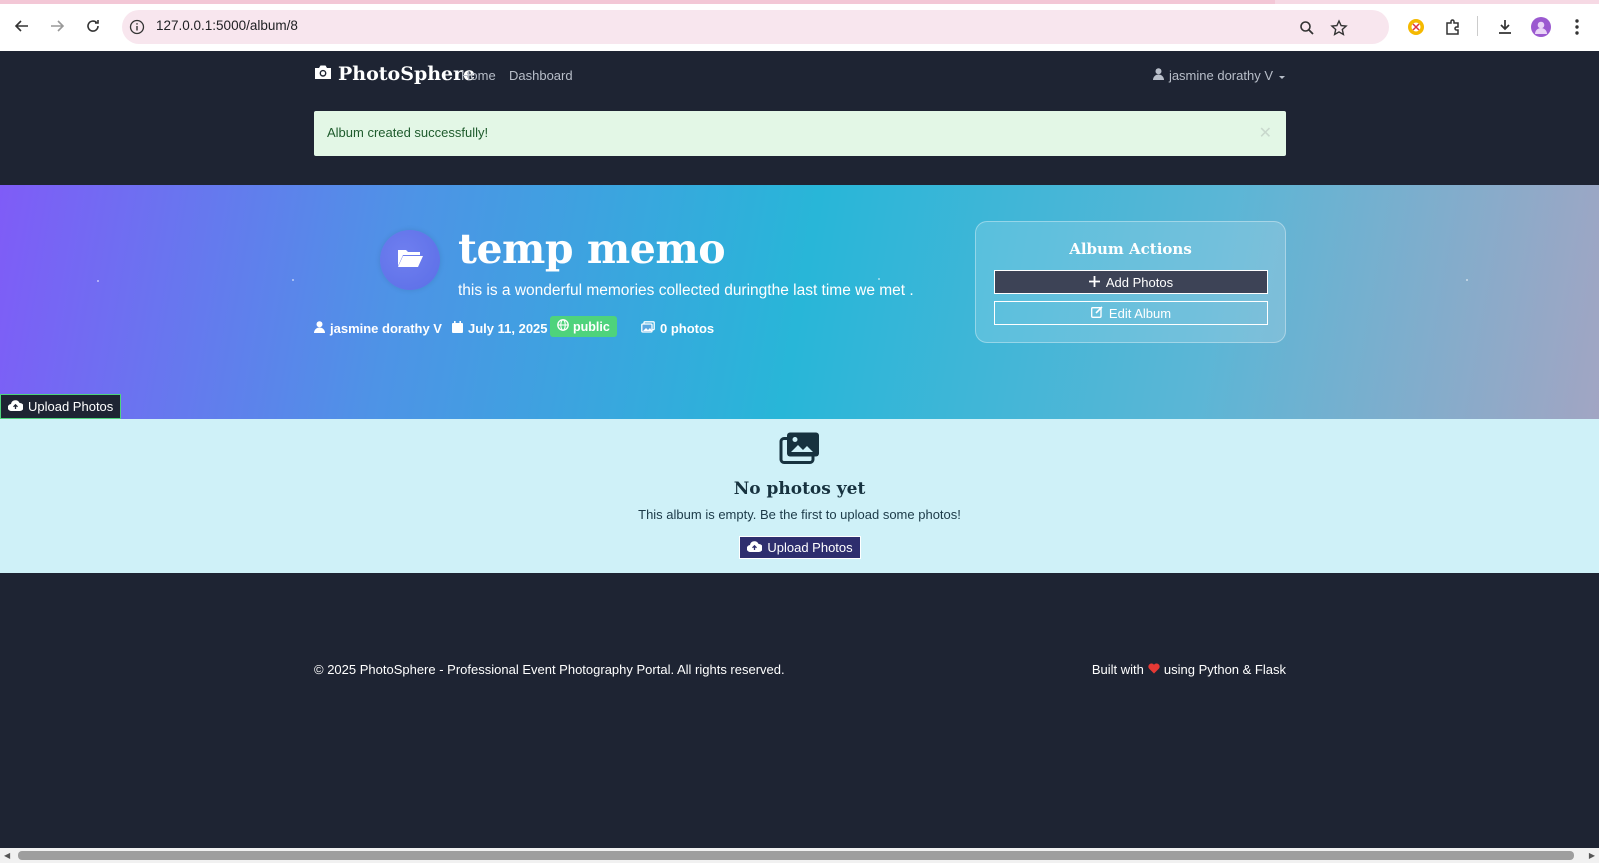 Image resolution: width=1599 pixels, height=863 pixels. Describe the element at coordinates (323, 74) in the screenshot. I see `camera-icon` at that location.